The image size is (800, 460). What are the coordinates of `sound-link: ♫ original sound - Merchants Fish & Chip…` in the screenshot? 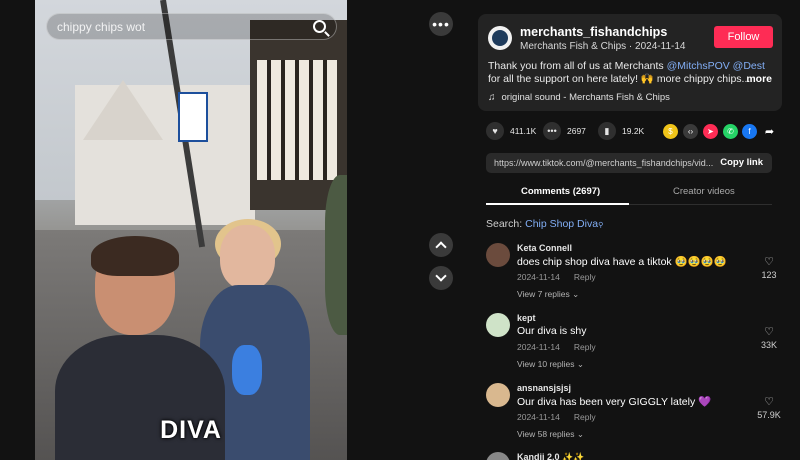 It's located at (579, 97).